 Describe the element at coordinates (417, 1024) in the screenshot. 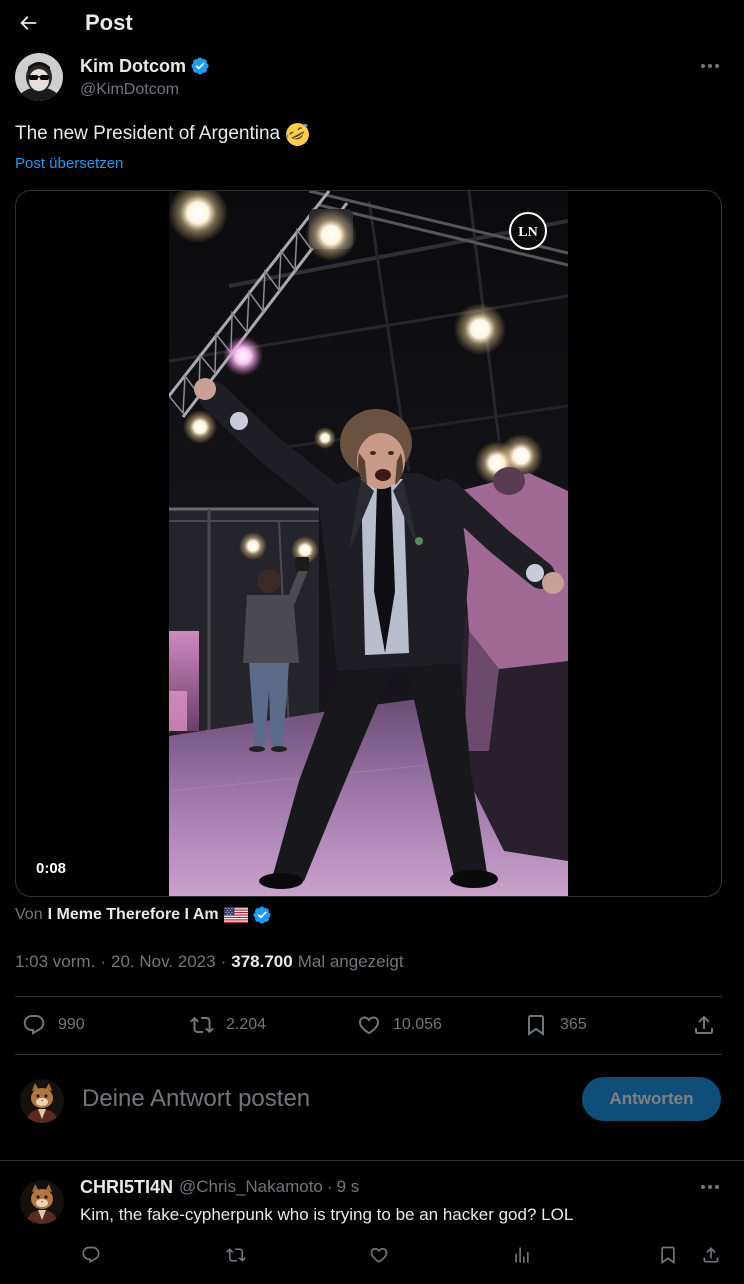

I see `like-count: 10.056` at that location.